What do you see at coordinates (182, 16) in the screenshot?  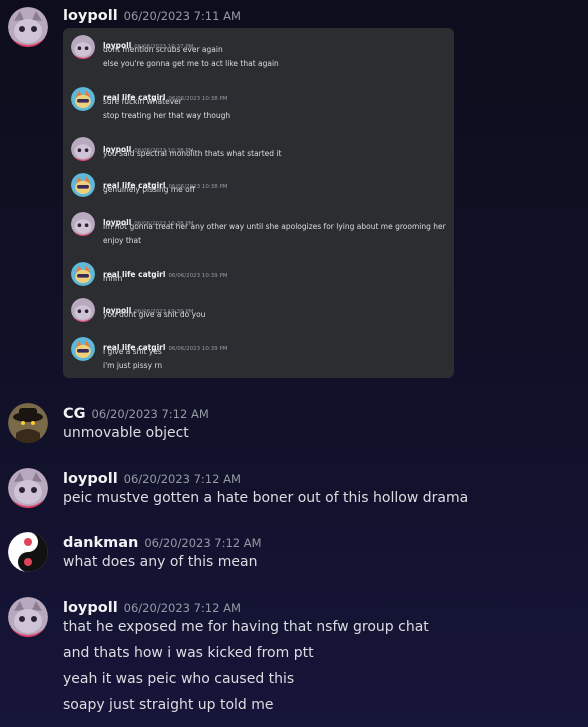 I see `timestamp: 06/20/2023 7:11 AM` at bounding box center [182, 16].